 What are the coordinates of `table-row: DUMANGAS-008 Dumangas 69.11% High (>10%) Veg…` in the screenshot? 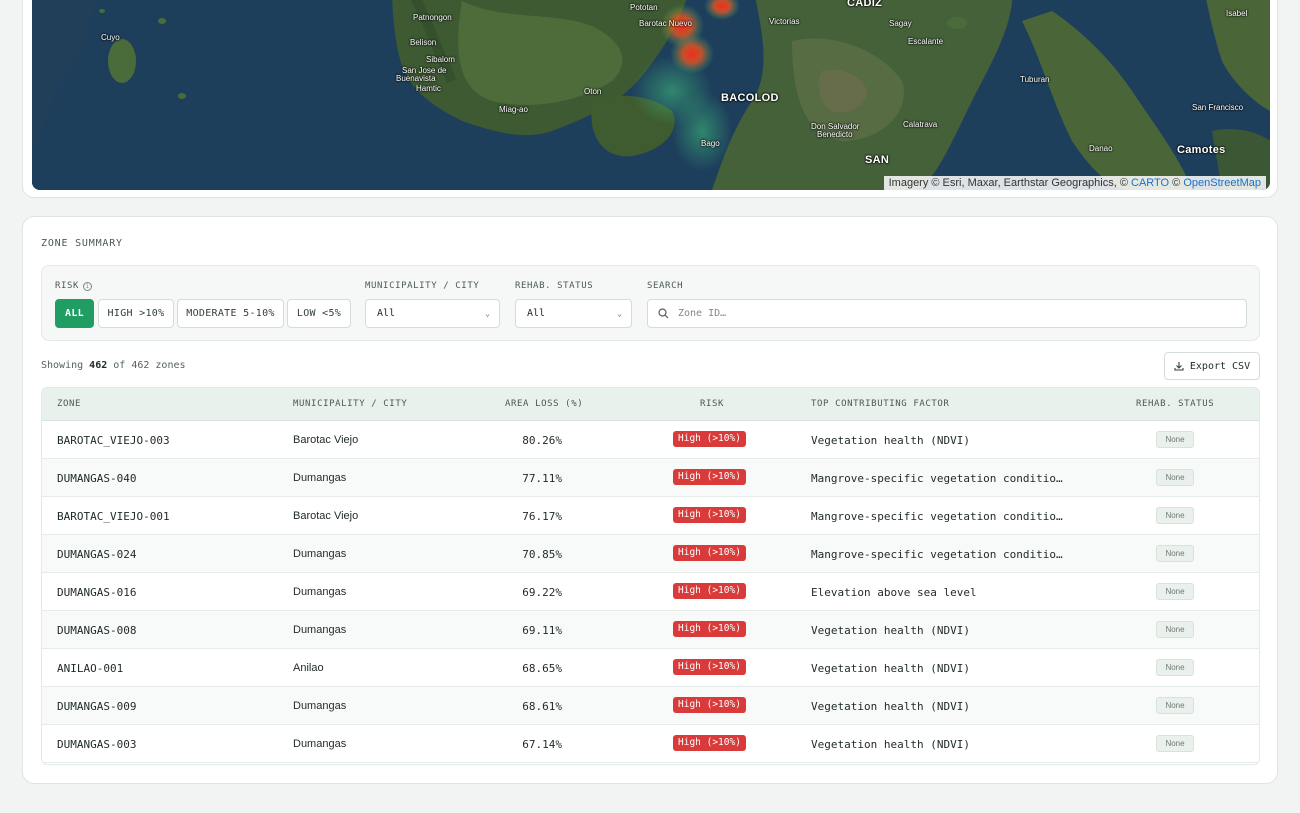 It's located at (650, 630).